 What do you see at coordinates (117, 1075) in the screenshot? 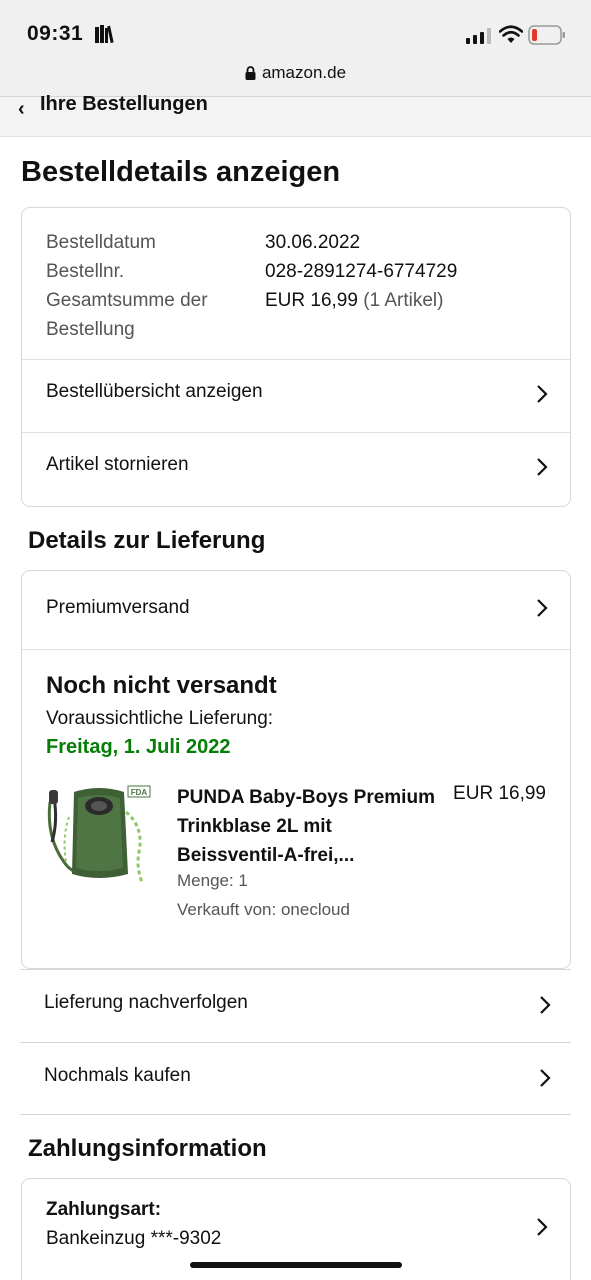
I see `row-label: Nochmals kaufen` at bounding box center [117, 1075].